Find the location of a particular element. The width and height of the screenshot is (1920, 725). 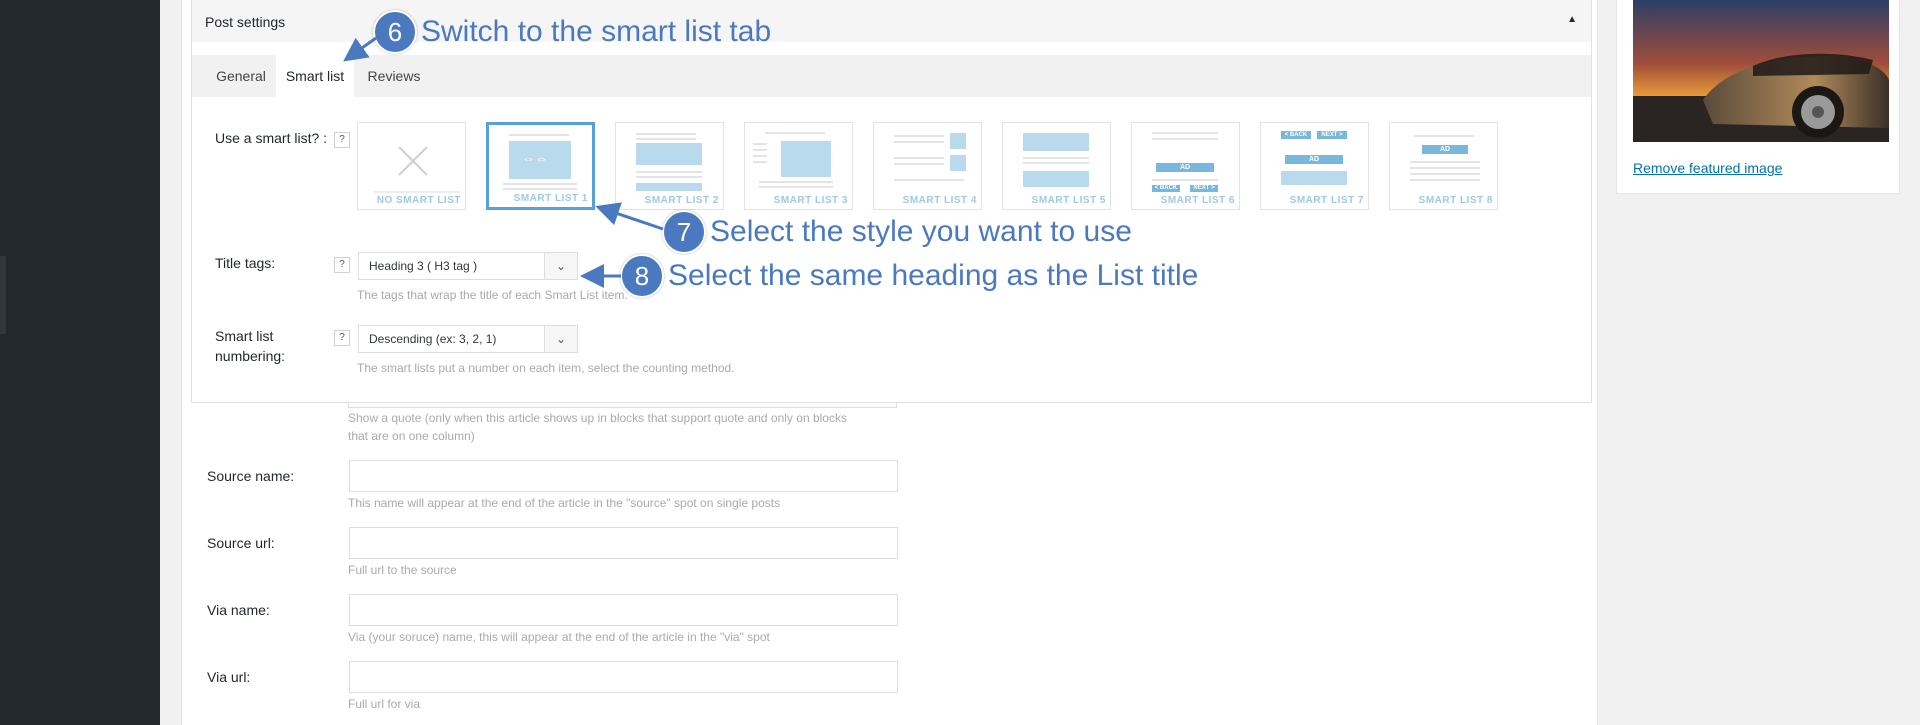

source-name-input is located at coordinates (623, 476).